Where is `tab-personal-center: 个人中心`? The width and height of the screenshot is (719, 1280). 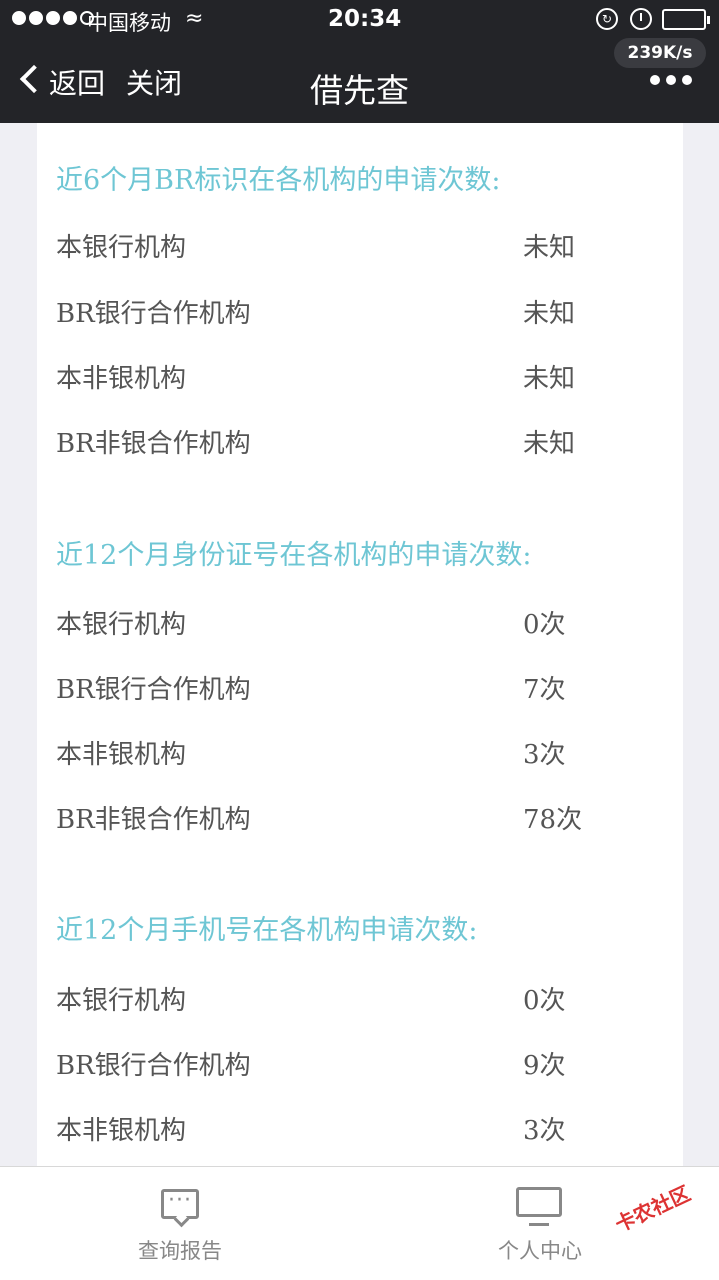
tab-personal-center: 个人中心 is located at coordinates (540, 1223).